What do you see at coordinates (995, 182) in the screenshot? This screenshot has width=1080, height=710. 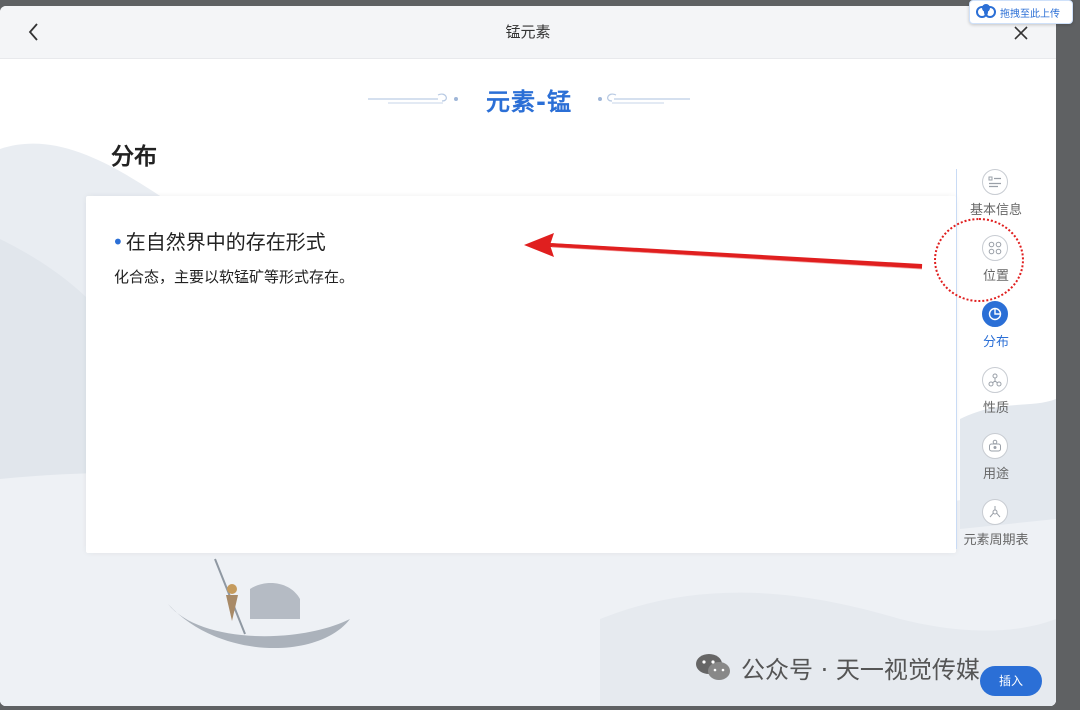 I see `list-icon` at bounding box center [995, 182].